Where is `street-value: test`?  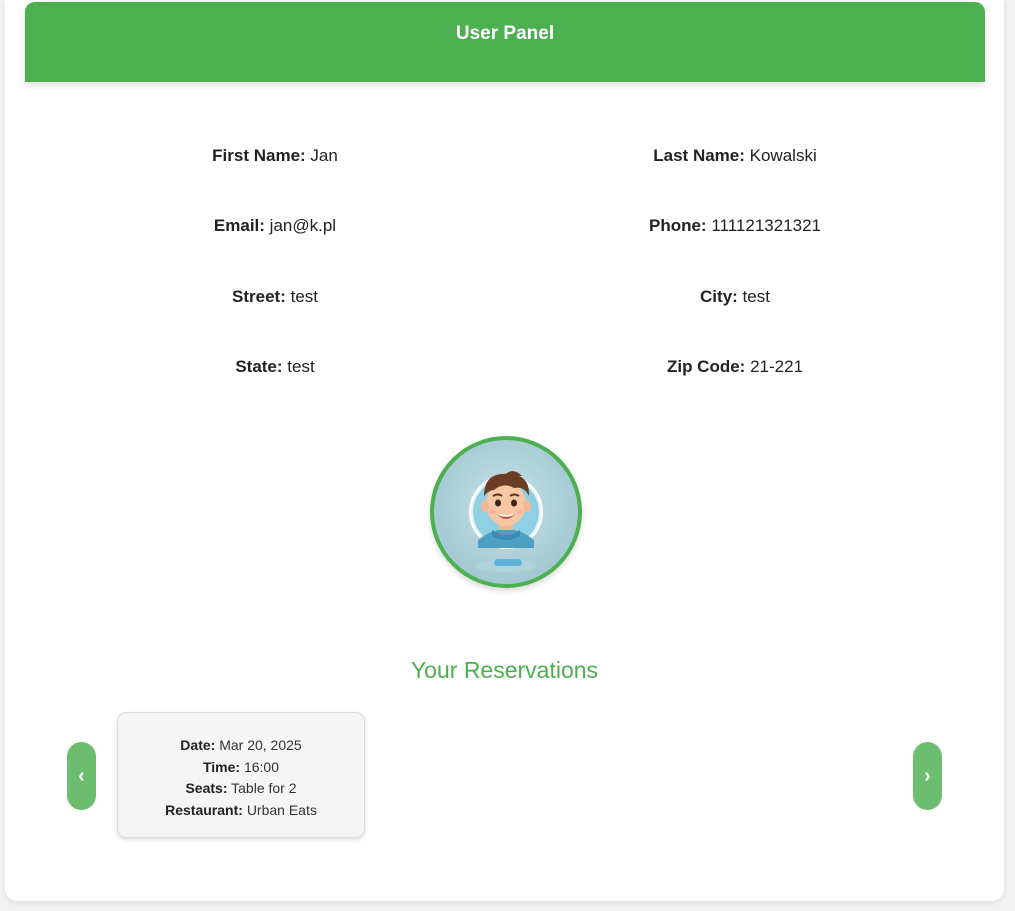 street-value: test is located at coordinates (304, 296).